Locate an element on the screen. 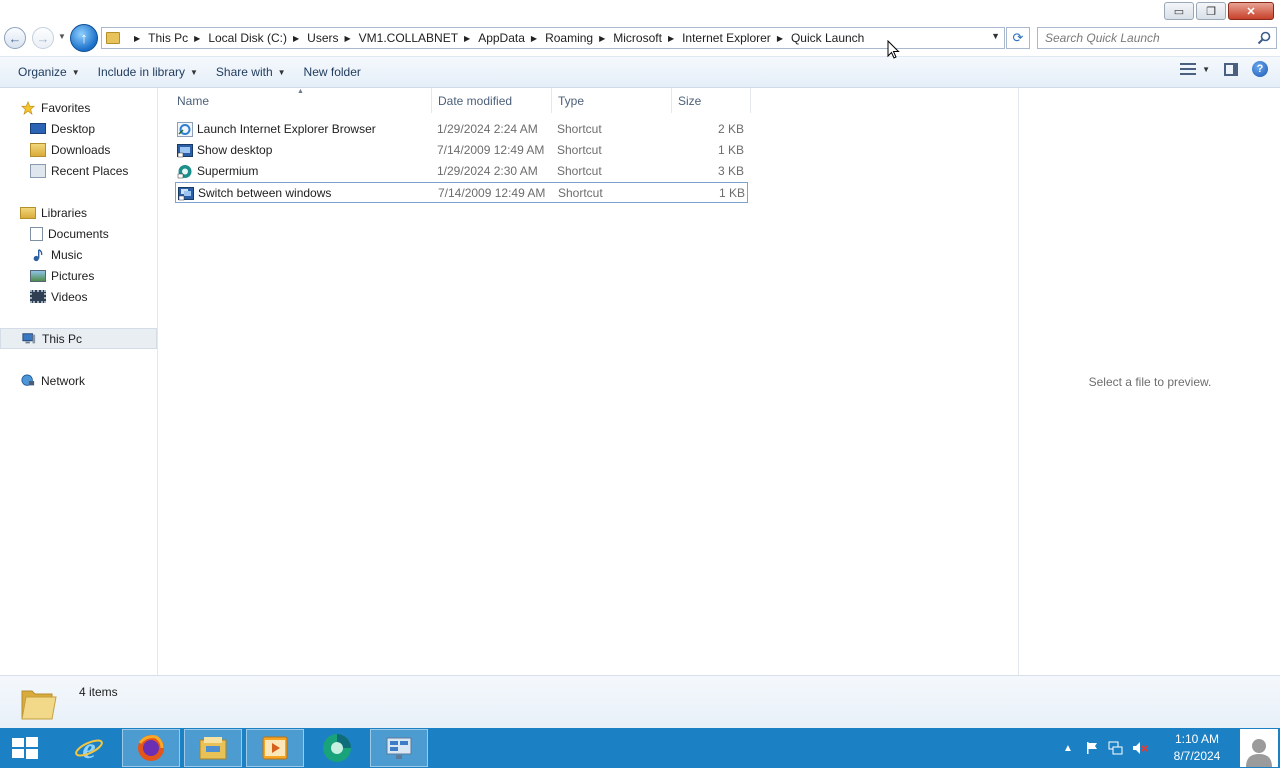 The image size is (1280, 768). maximize-button: ❐ is located at coordinates (1211, 11).